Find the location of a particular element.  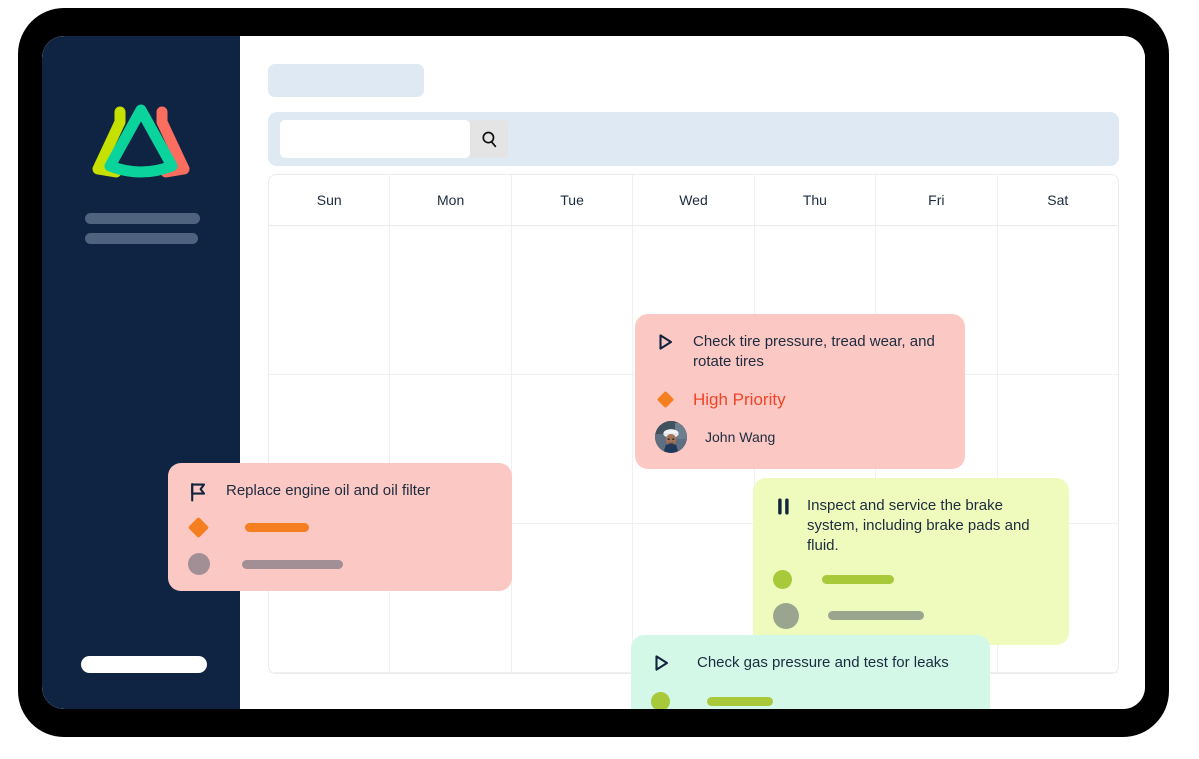

mountain-logo is located at coordinates (141, 142).